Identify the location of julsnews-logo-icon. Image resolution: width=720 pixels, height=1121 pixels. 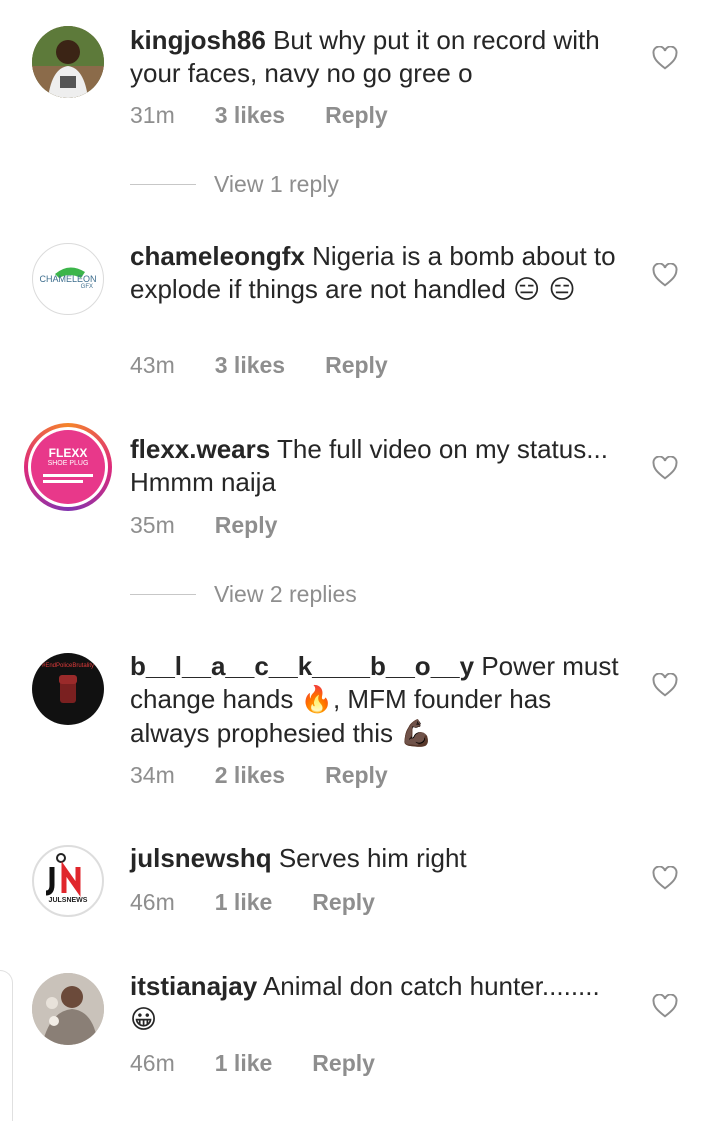
(63, 875).